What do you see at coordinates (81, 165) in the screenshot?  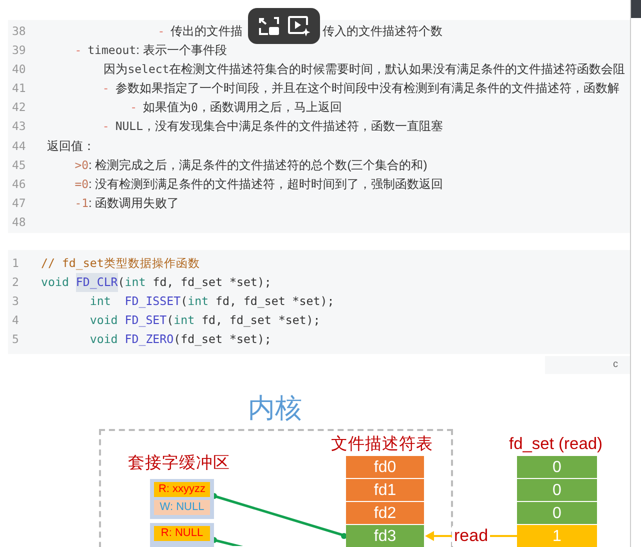 I see `return-value: >0` at bounding box center [81, 165].